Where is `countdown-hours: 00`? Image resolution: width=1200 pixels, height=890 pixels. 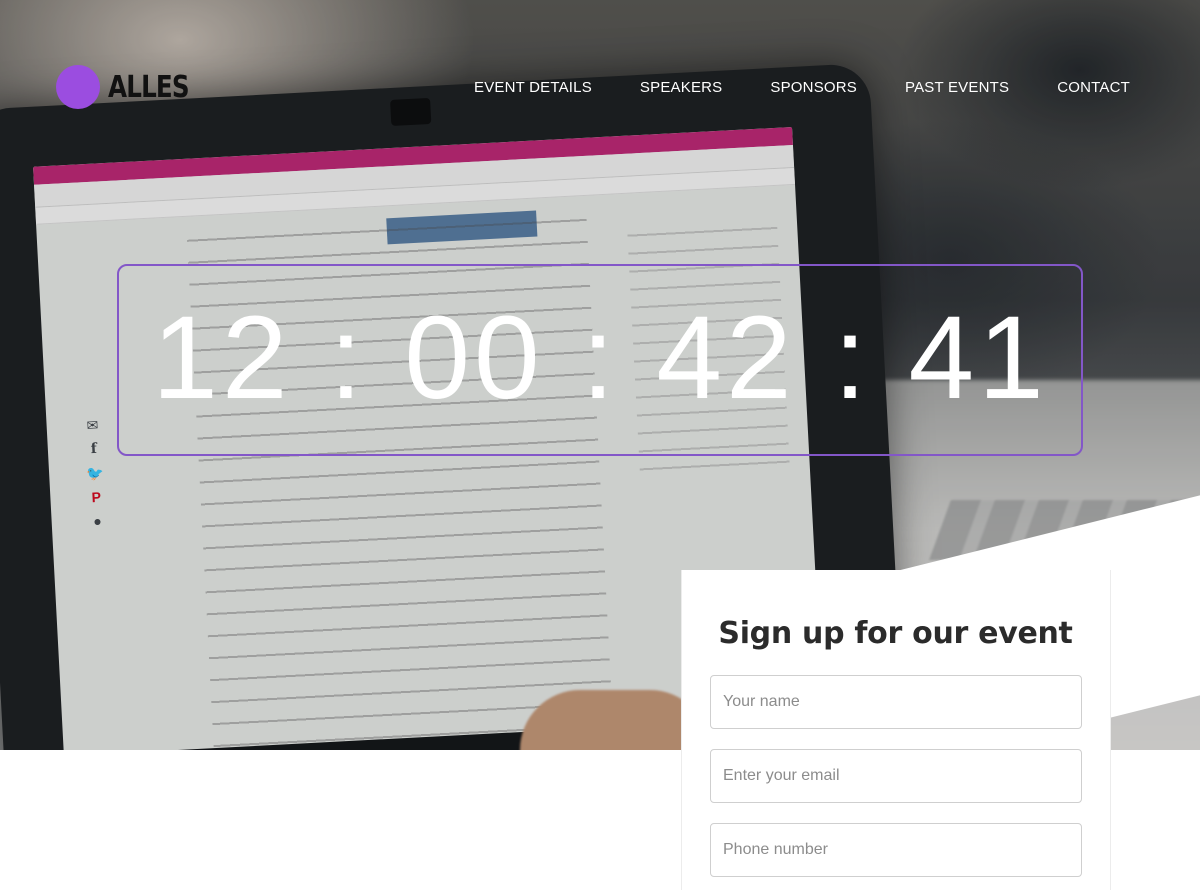
countdown-hours: 00 is located at coordinates (474, 358).